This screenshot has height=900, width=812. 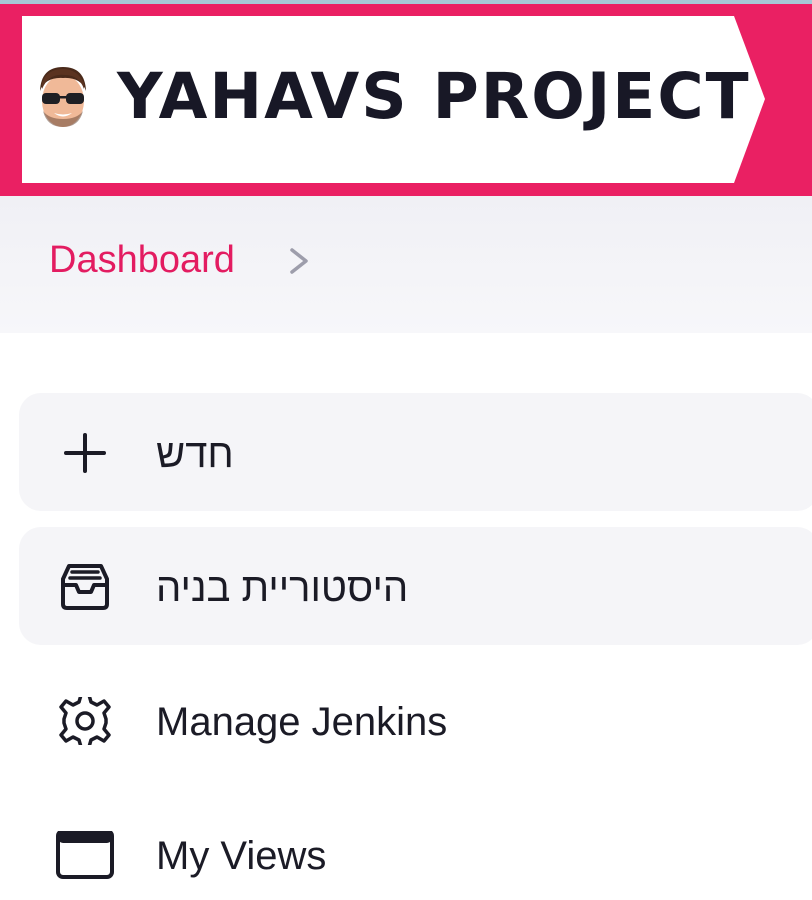 What do you see at coordinates (85, 453) in the screenshot?
I see `plus-icon` at bounding box center [85, 453].